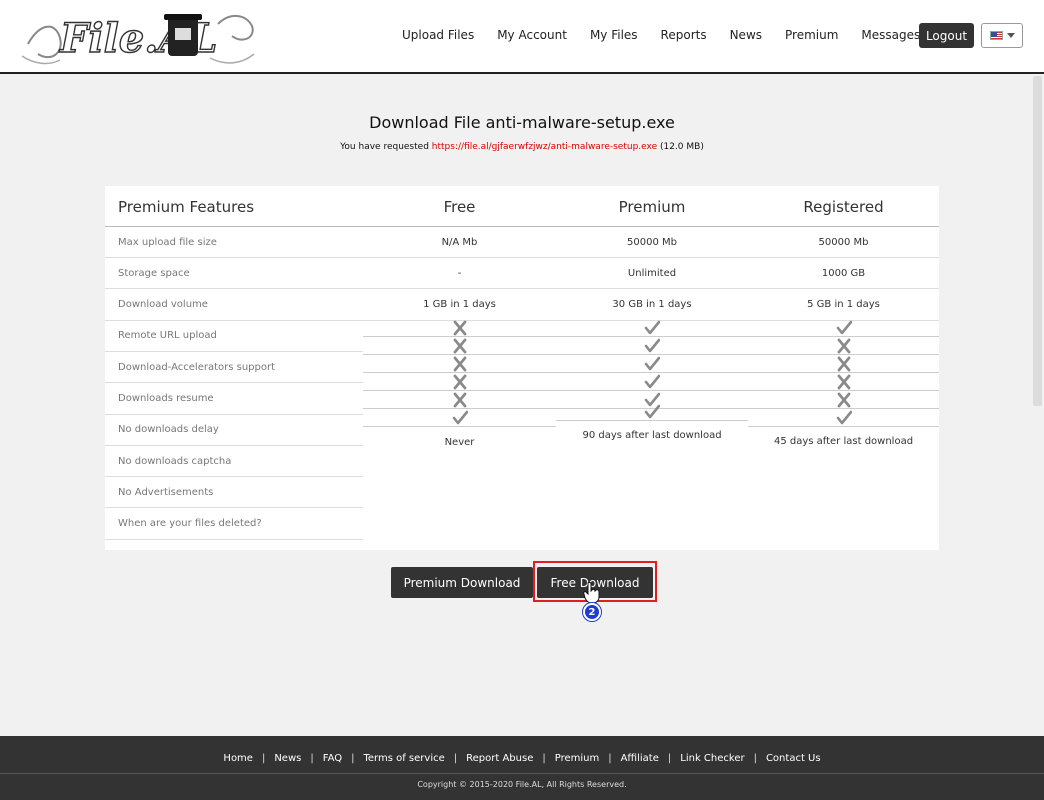 The height and width of the screenshot is (800, 1044). What do you see at coordinates (652, 364) in the screenshot?
I see `premium-resume-check-icon` at bounding box center [652, 364].